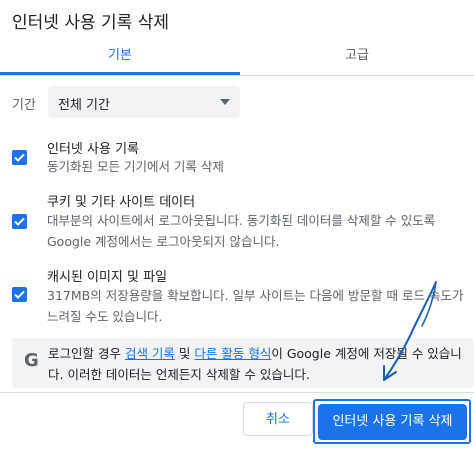 Image resolution: width=474 pixels, height=454 pixels. I want to click on cache-checkbox, so click(19, 294).